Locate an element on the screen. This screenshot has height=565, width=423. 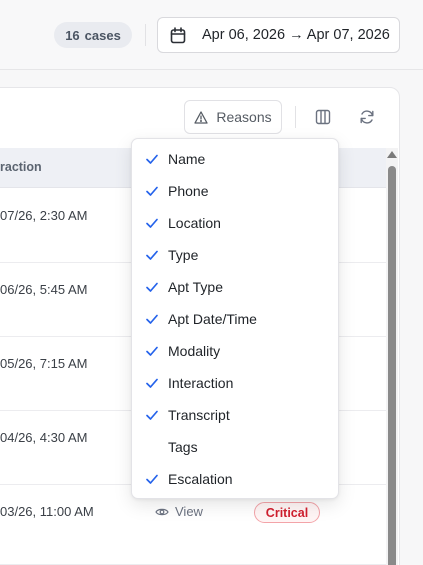
column-header-interaction: raction is located at coordinates (21, 167).